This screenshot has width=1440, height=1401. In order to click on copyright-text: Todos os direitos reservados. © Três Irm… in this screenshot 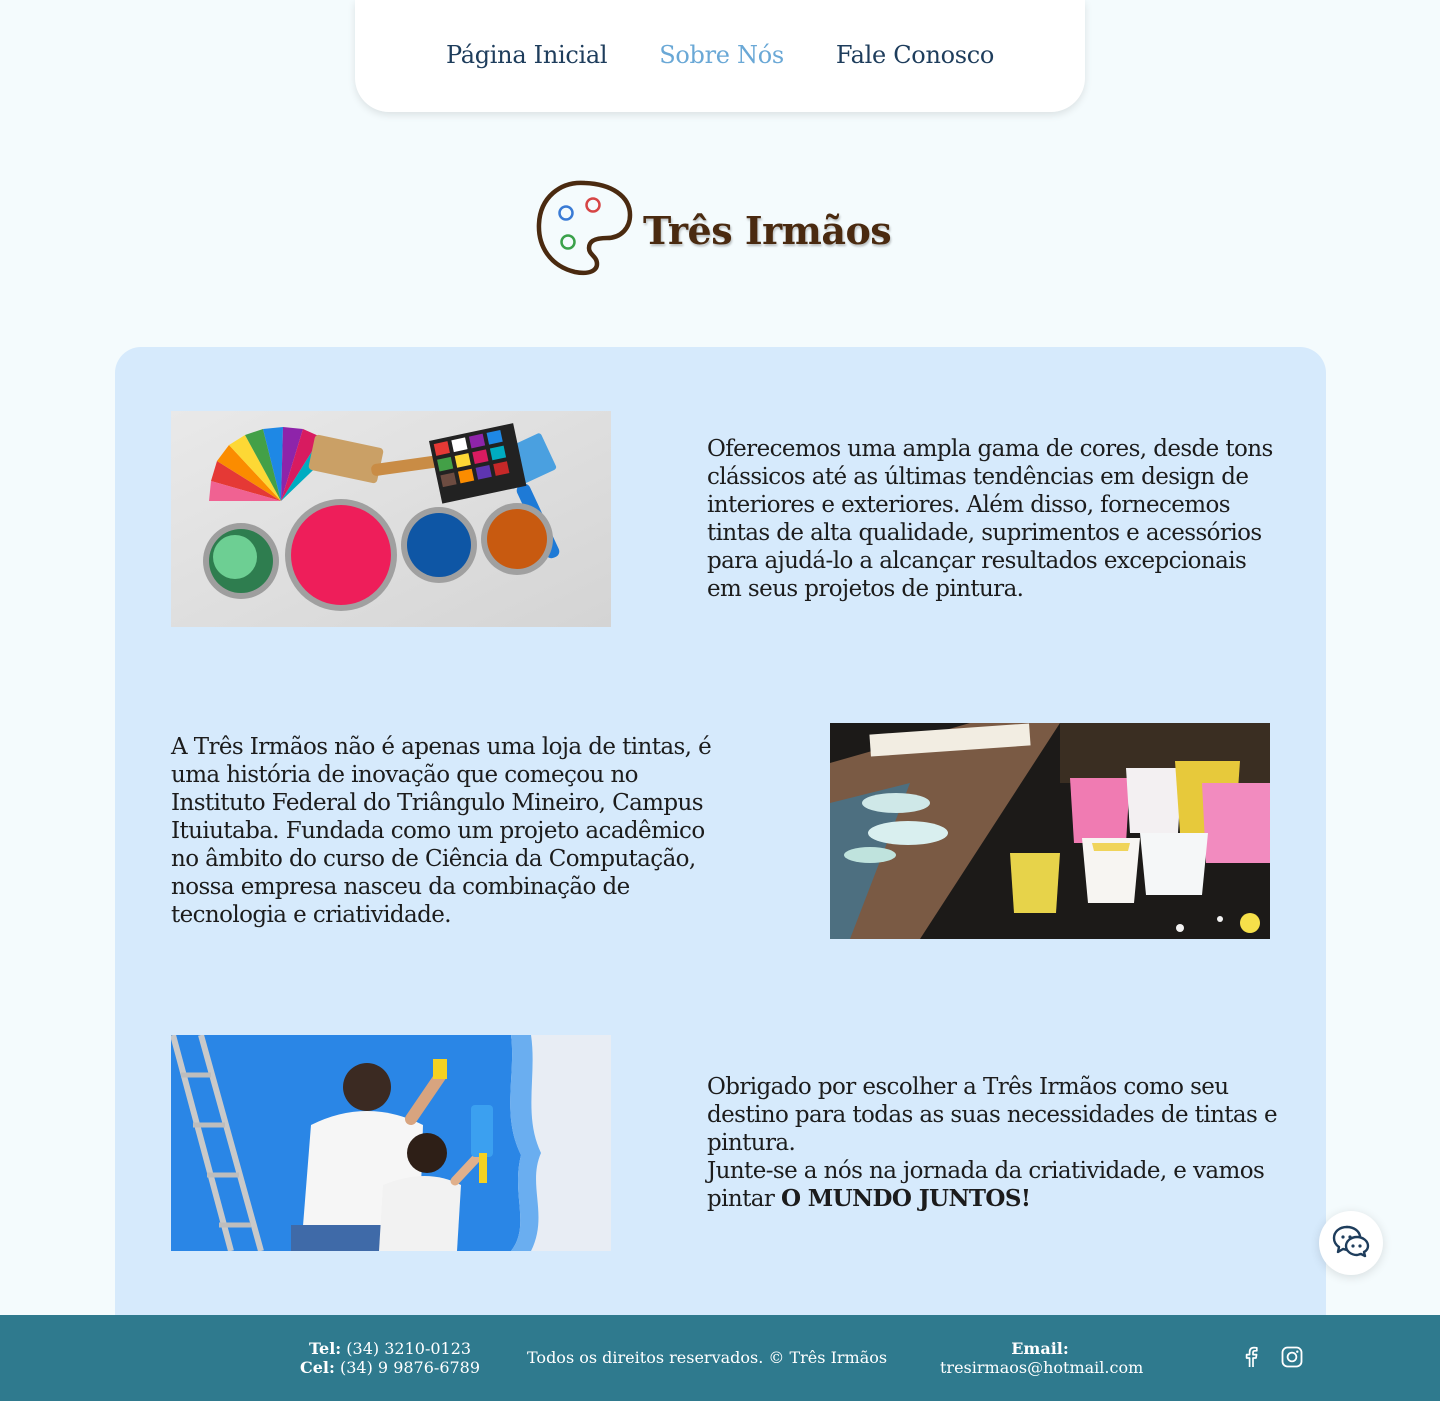, I will do `click(707, 1357)`.